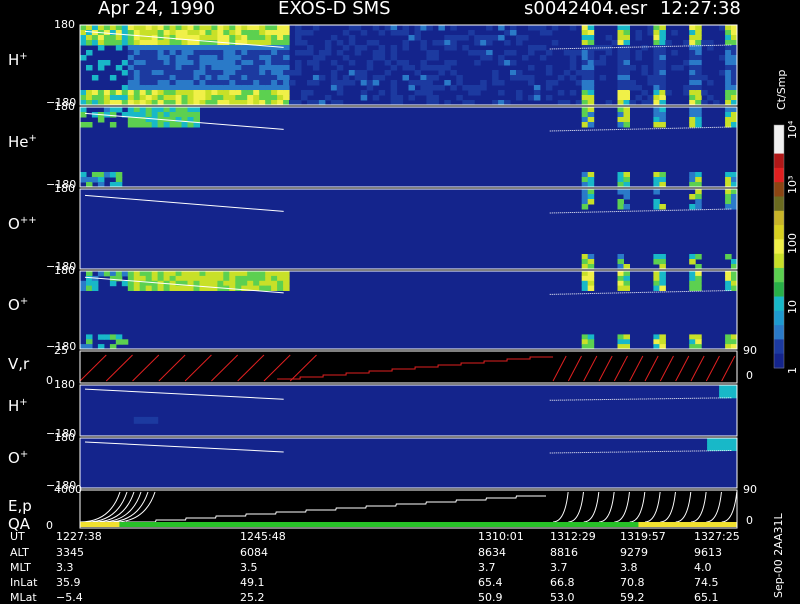 The height and width of the screenshot is (604, 800). Describe the element at coordinates (18, 305) in the screenshot. I see `panel-label: O+` at that location.